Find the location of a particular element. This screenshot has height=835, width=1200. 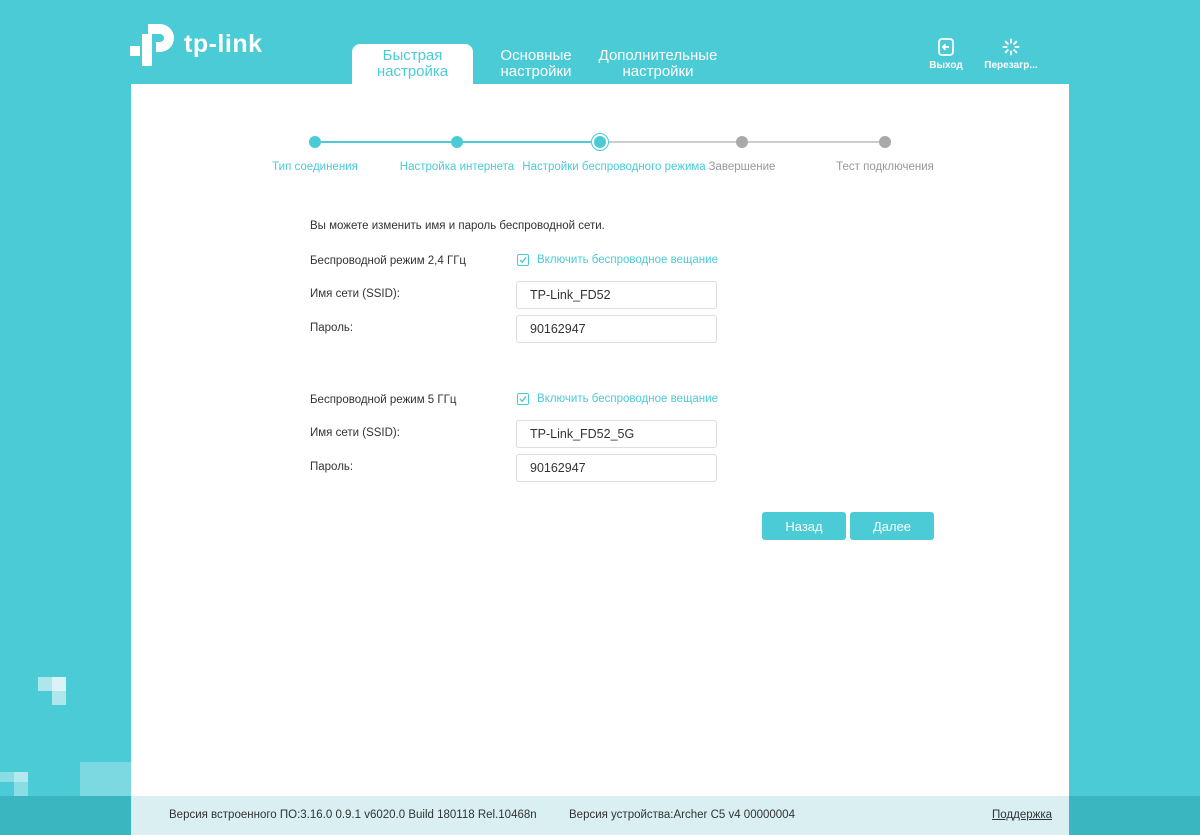

band-5-password-input is located at coordinates (616, 468).